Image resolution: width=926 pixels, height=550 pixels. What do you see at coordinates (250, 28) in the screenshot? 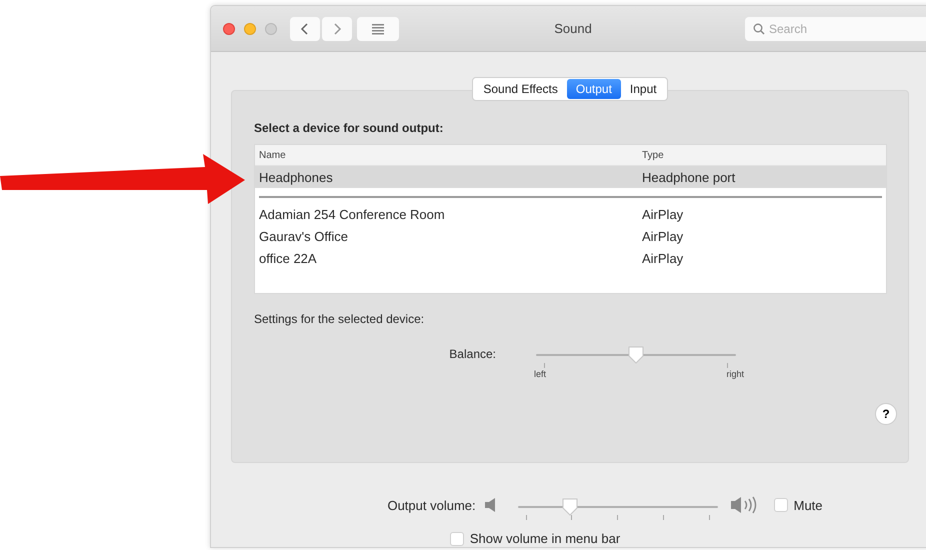
I see `minimize-icon` at bounding box center [250, 28].